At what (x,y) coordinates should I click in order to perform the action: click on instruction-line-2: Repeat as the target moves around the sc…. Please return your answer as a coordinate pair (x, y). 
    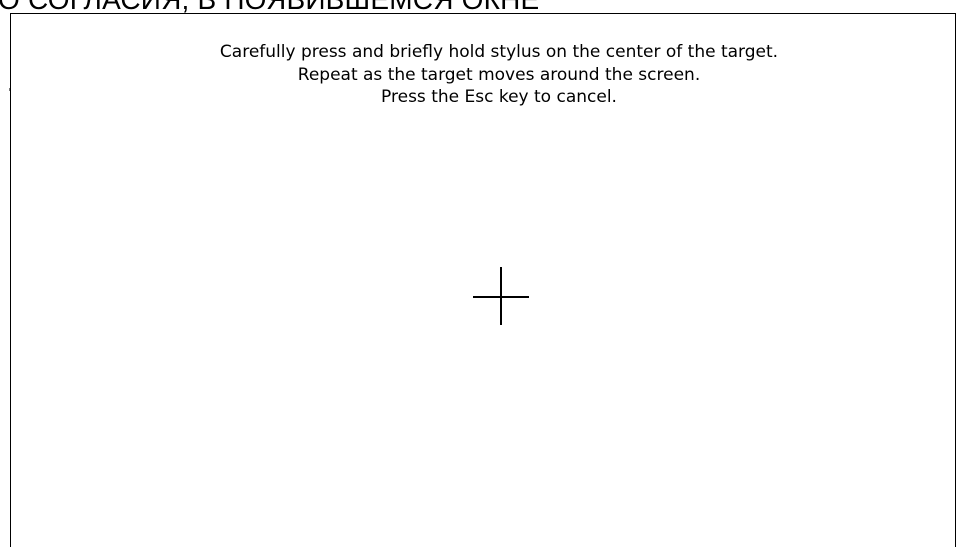
    Looking at the image, I should click on (499, 74).